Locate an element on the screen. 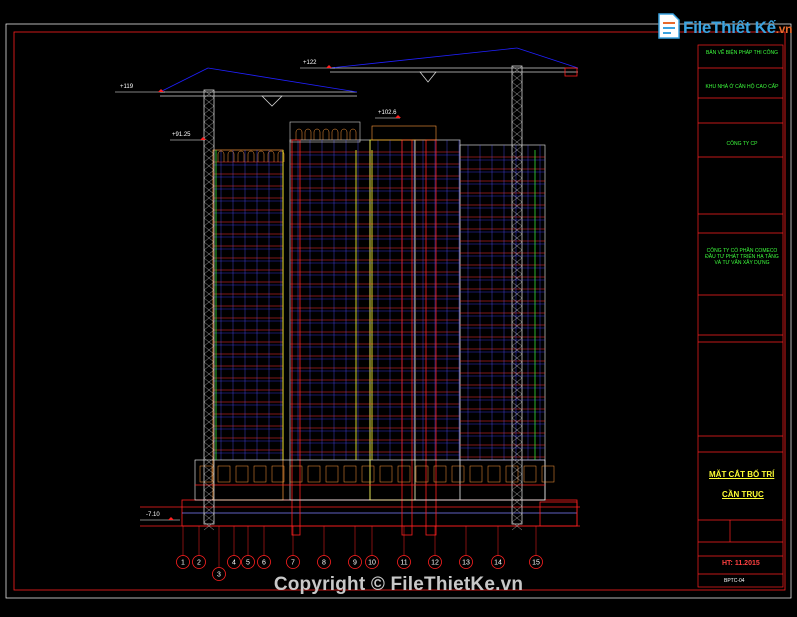 Image resolution: width=797 pixels, height=617 pixels. axis-label-6: 6 is located at coordinates (264, 563).